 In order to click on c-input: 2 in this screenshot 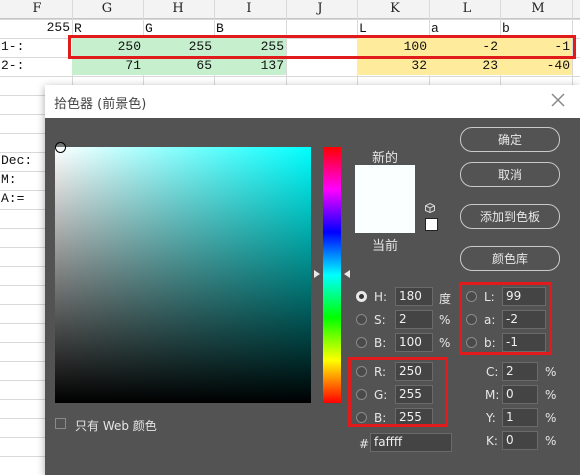, I will do `click(520, 371)`.